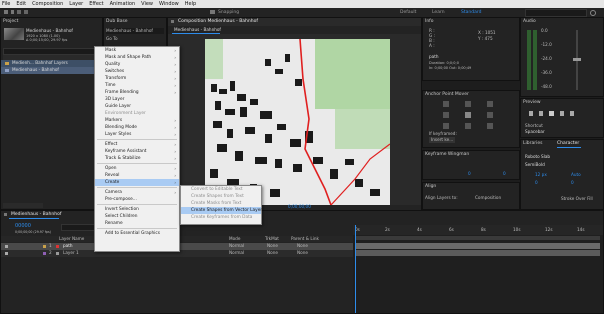 The height and width of the screenshot is (314, 604). I want to click on menubar-view: View, so click(147, 4).